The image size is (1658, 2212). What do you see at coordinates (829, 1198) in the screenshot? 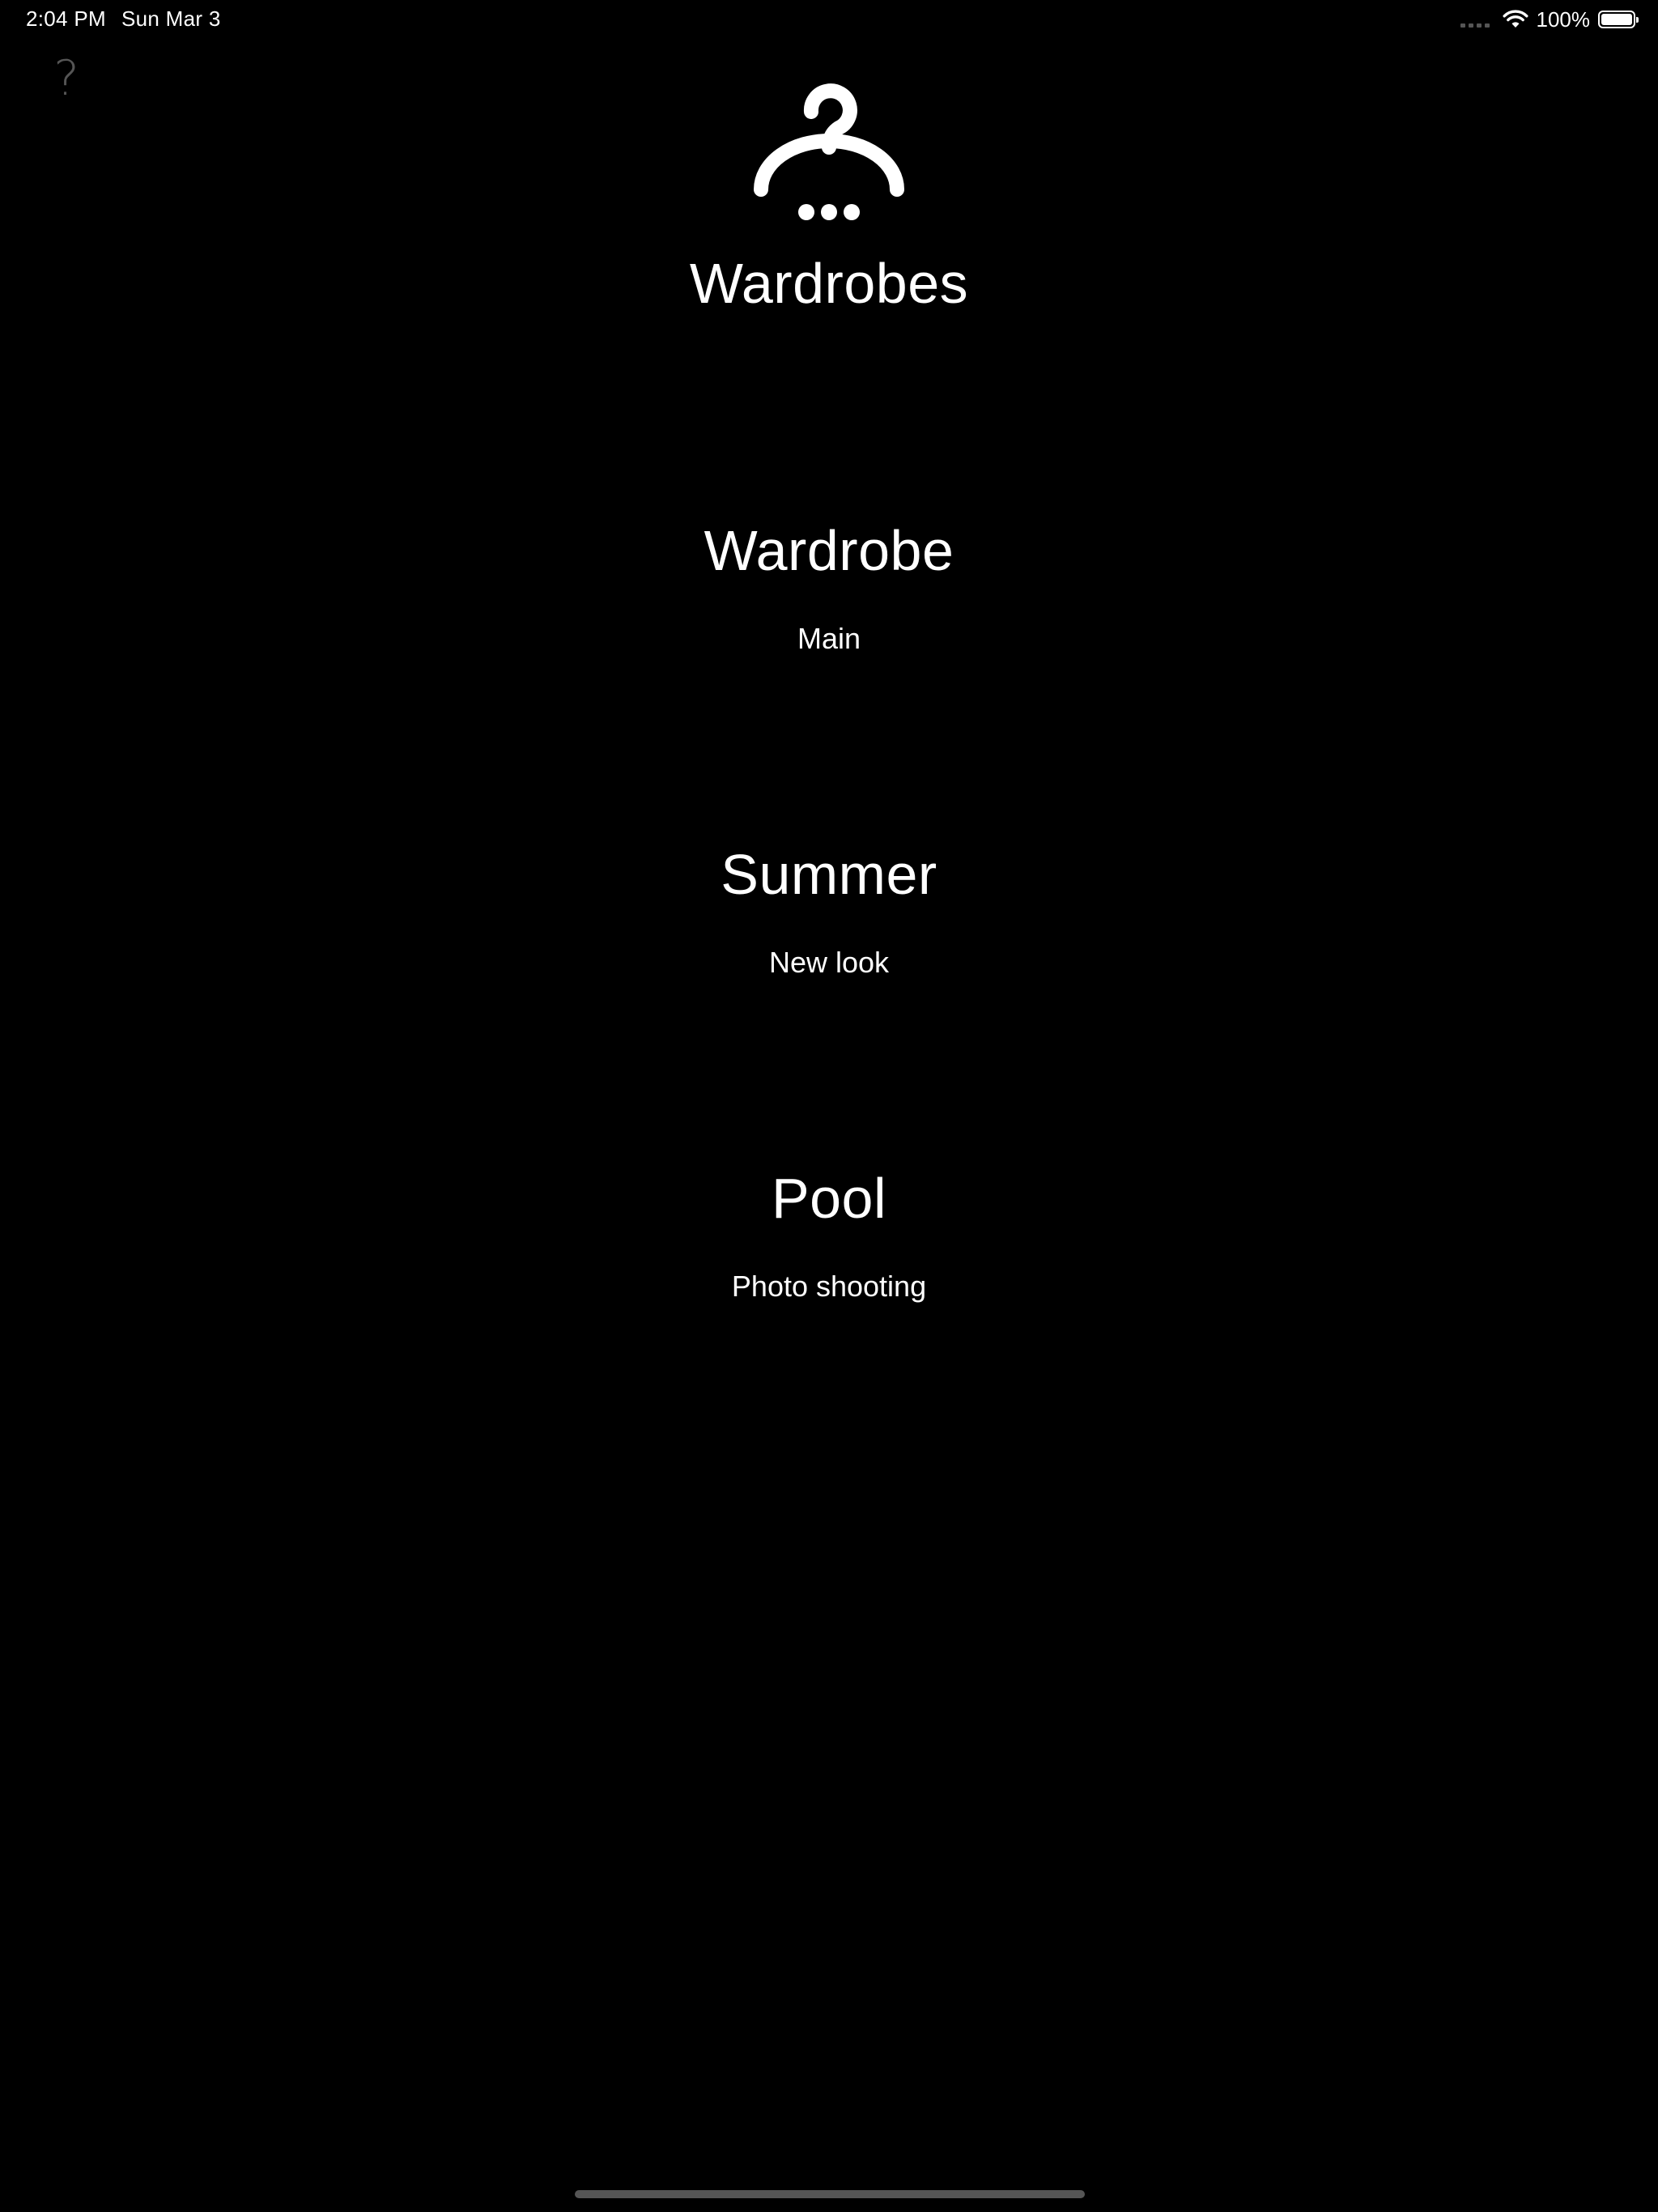
I see `wardrobe-title: Pool` at bounding box center [829, 1198].